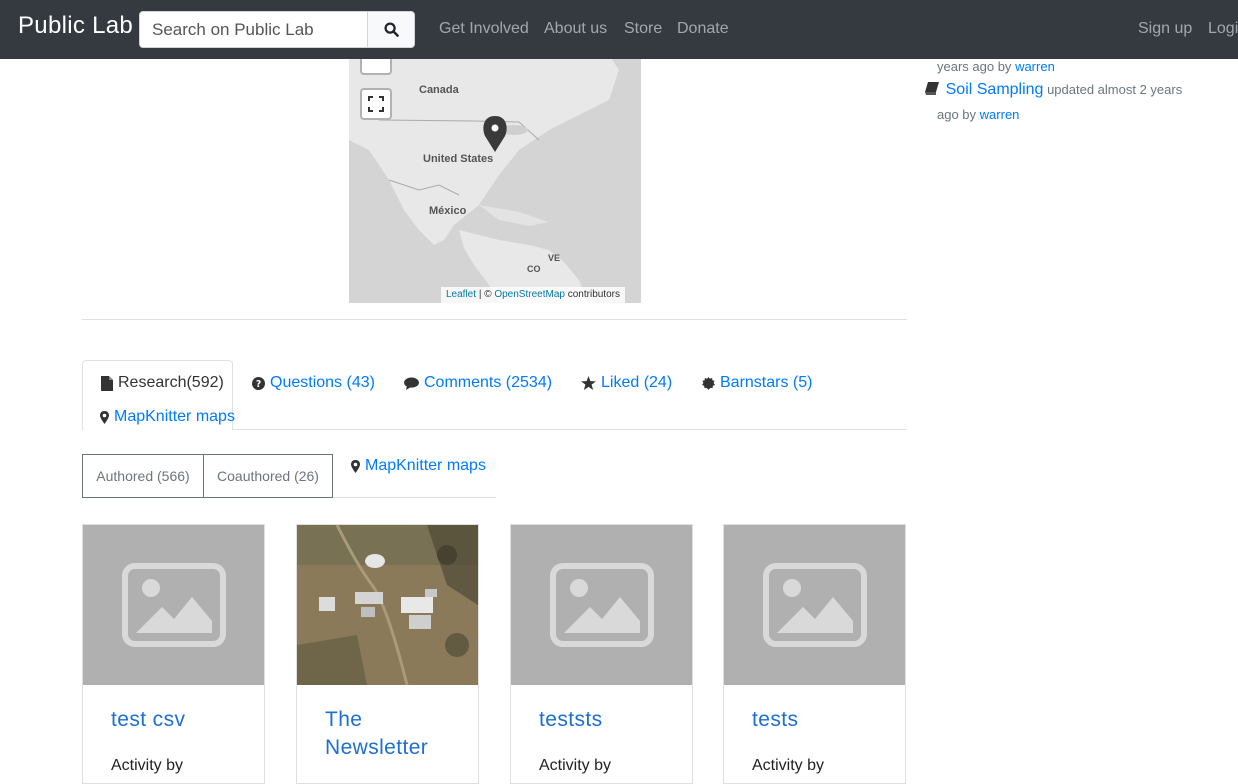  I want to click on card-aerial-image, so click(387, 605).